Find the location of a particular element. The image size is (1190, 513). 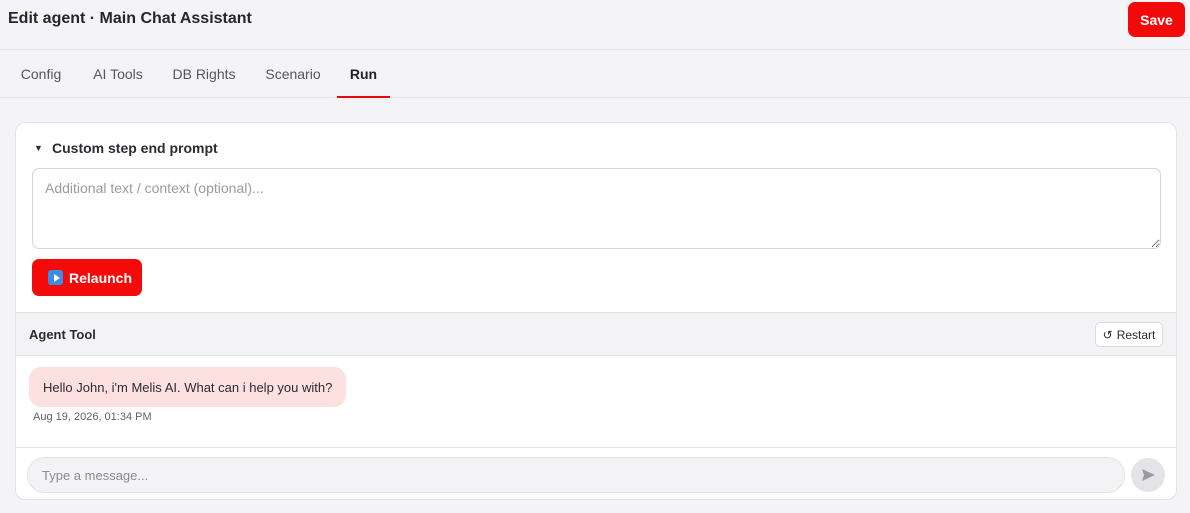

restart-button: ↺ Restart is located at coordinates (1129, 334).